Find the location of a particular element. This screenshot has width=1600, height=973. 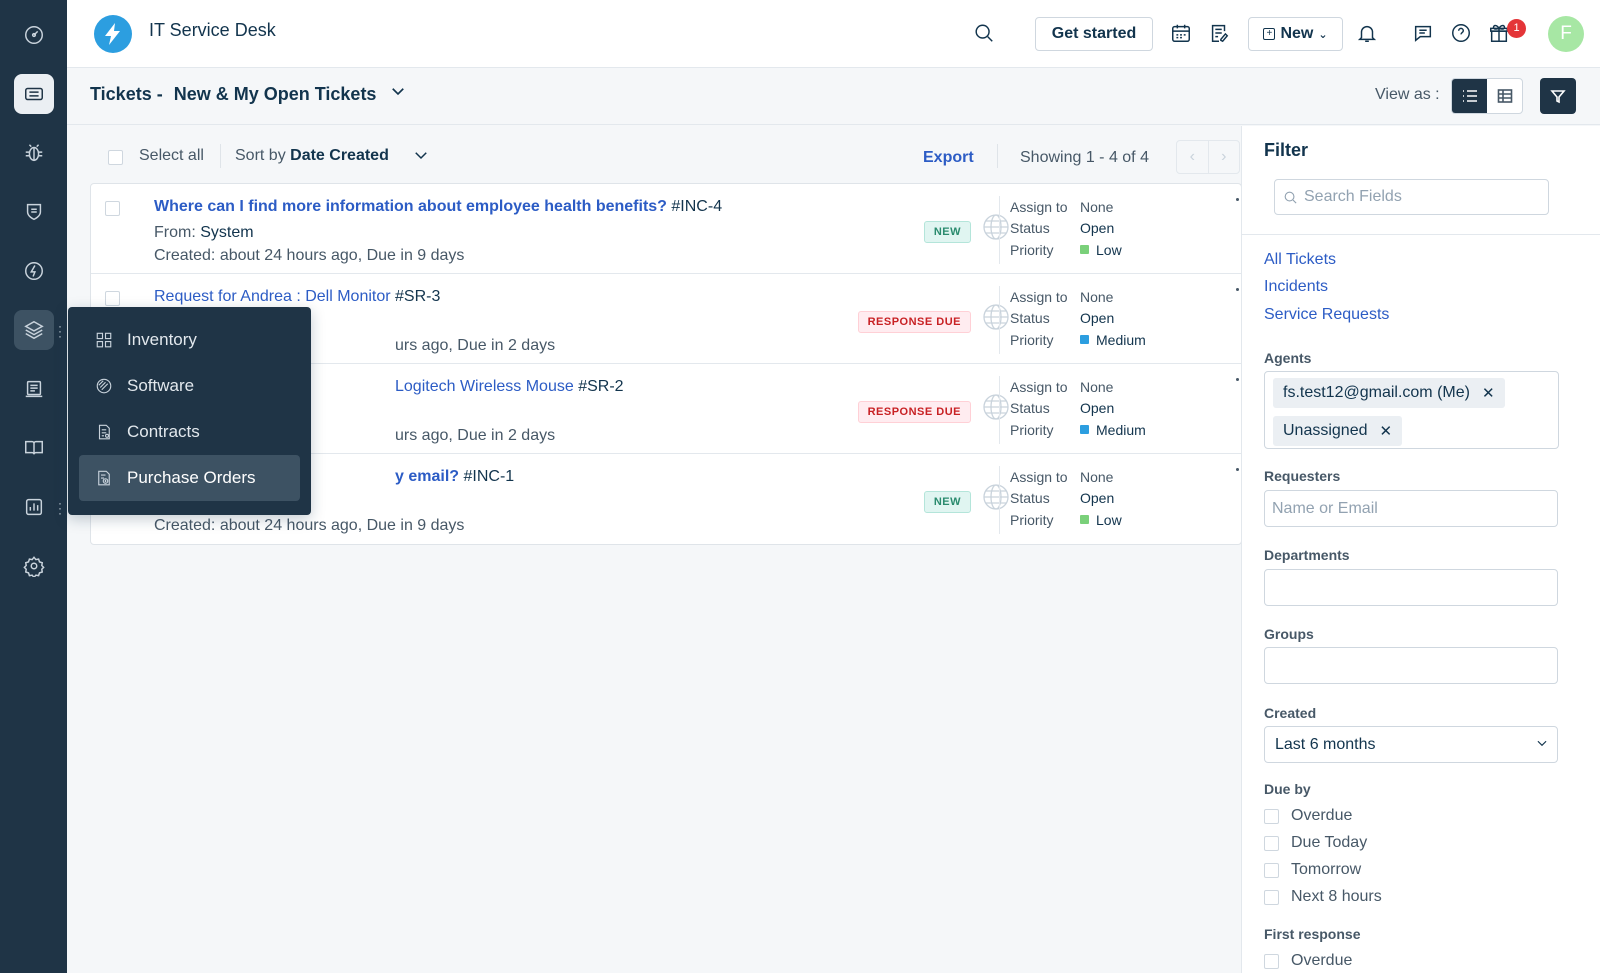

due-by-option: Overdue is located at coordinates (1308, 816).